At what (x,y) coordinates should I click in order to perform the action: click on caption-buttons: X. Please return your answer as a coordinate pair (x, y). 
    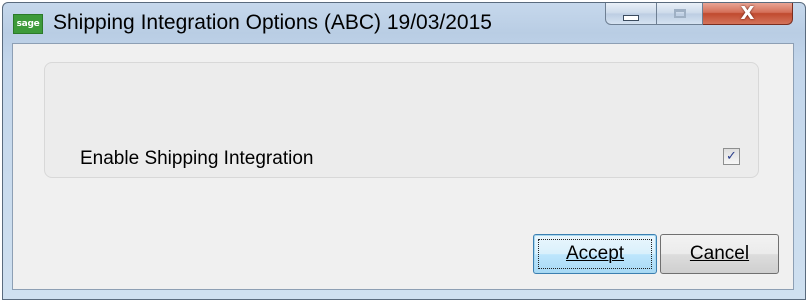
    Looking at the image, I should click on (699, 15).